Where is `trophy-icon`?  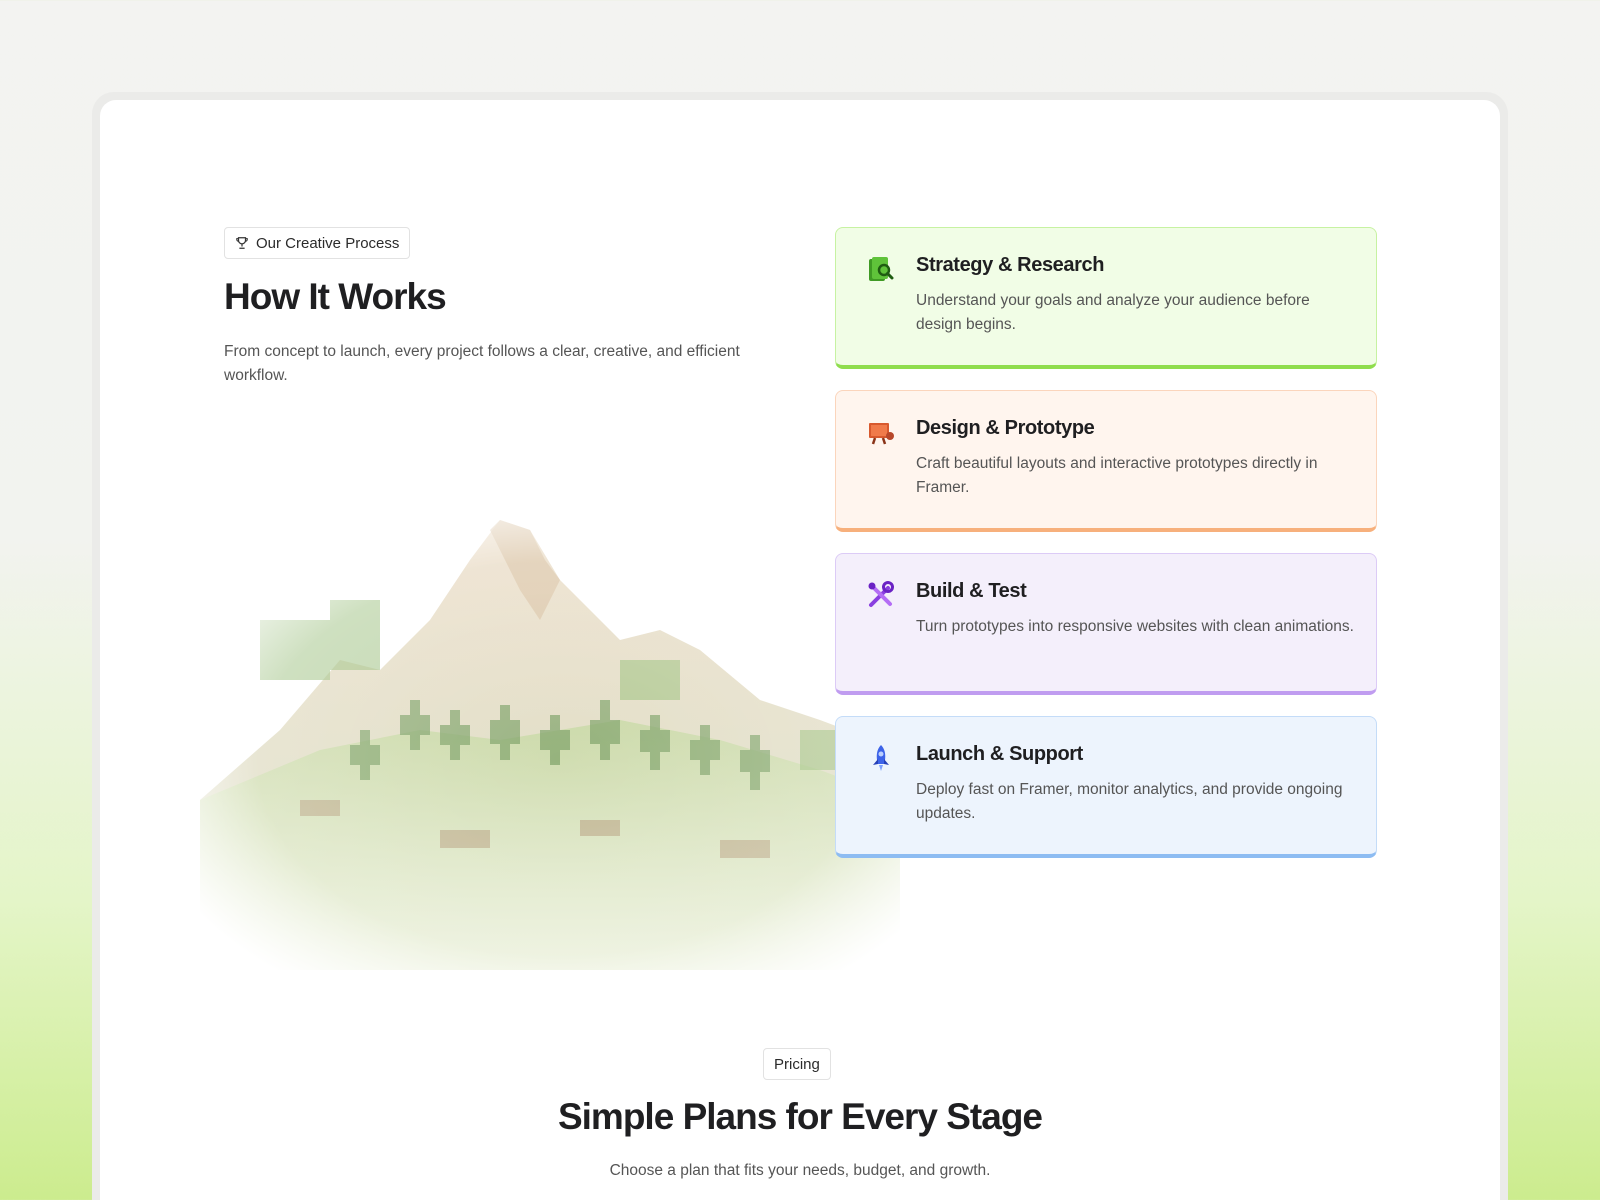
trophy-icon is located at coordinates (242, 243).